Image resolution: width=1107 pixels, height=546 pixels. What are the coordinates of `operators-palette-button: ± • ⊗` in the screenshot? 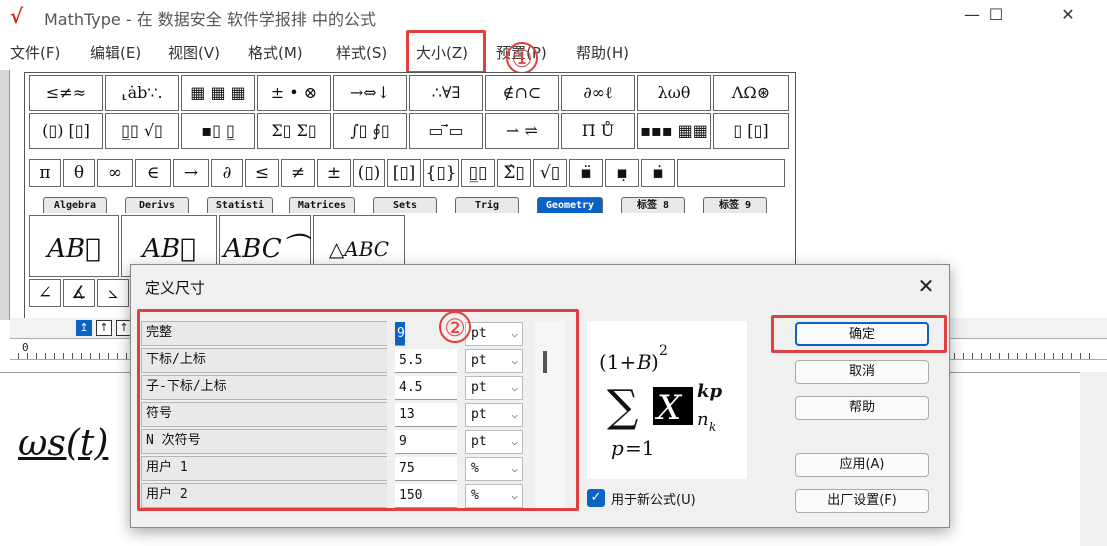 It's located at (294, 93).